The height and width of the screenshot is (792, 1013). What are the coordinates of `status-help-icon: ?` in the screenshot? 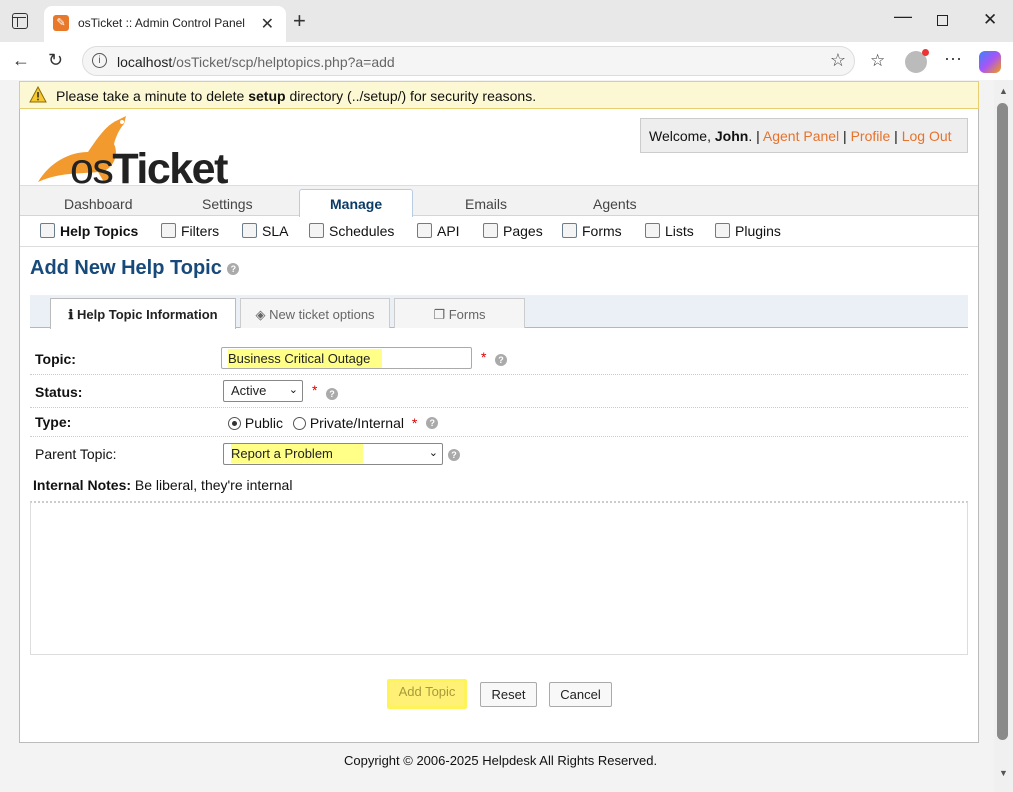 It's located at (332, 394).